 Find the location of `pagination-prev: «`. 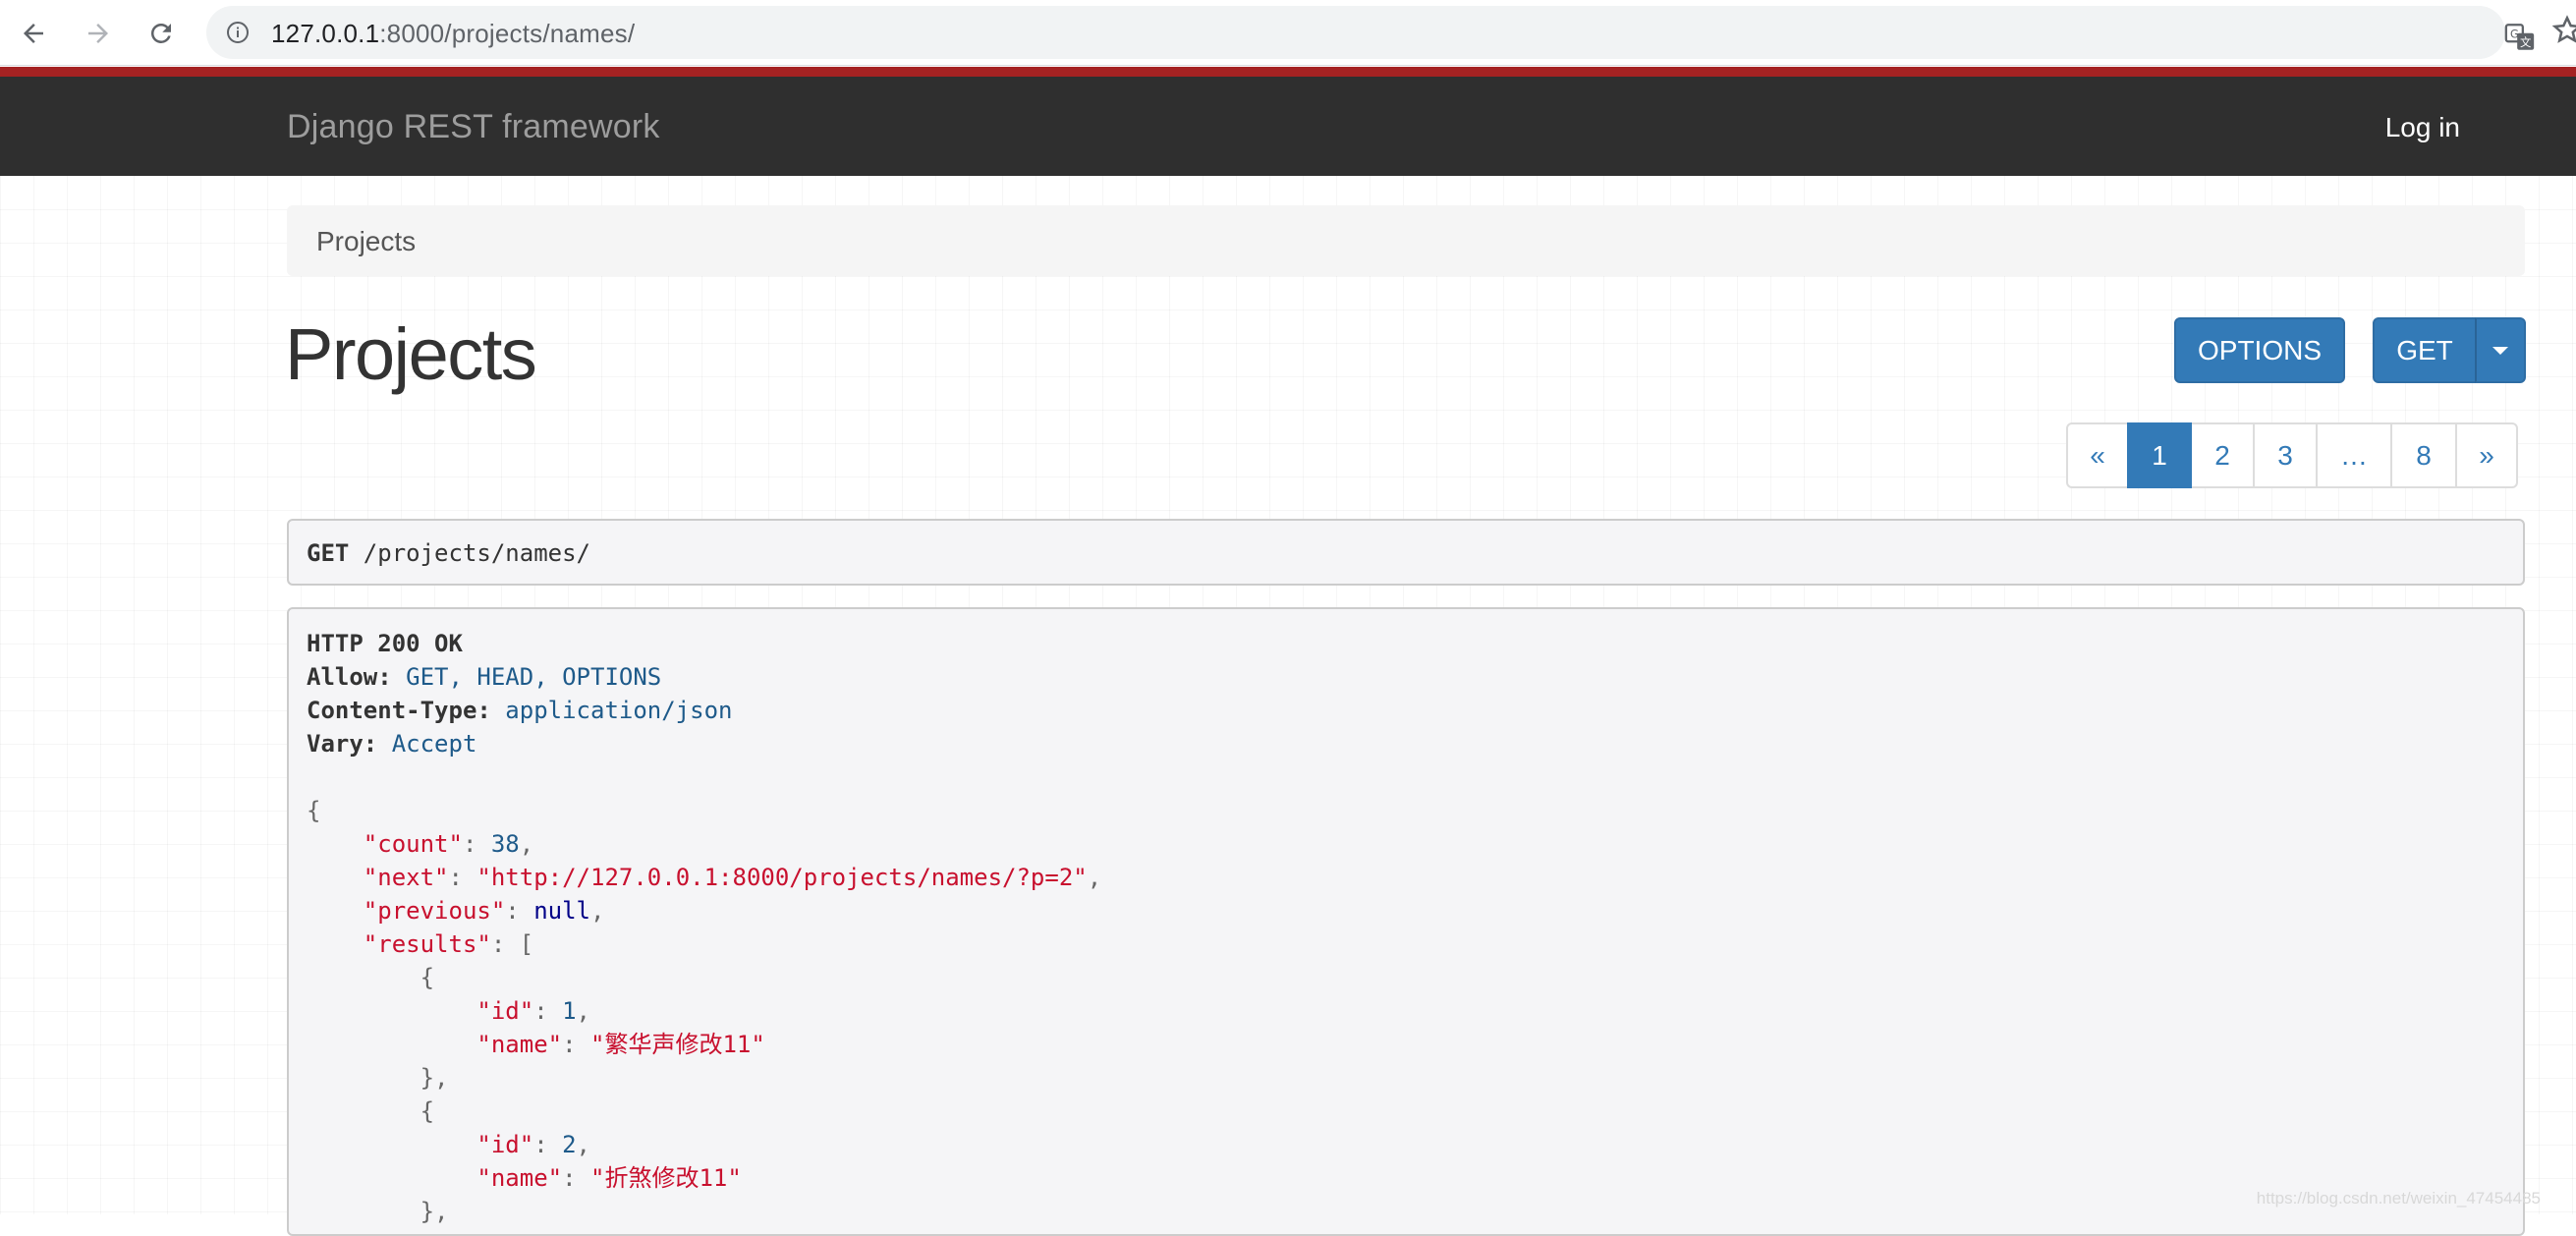

pagination-prev: « is located at coordinates (2097, 455).